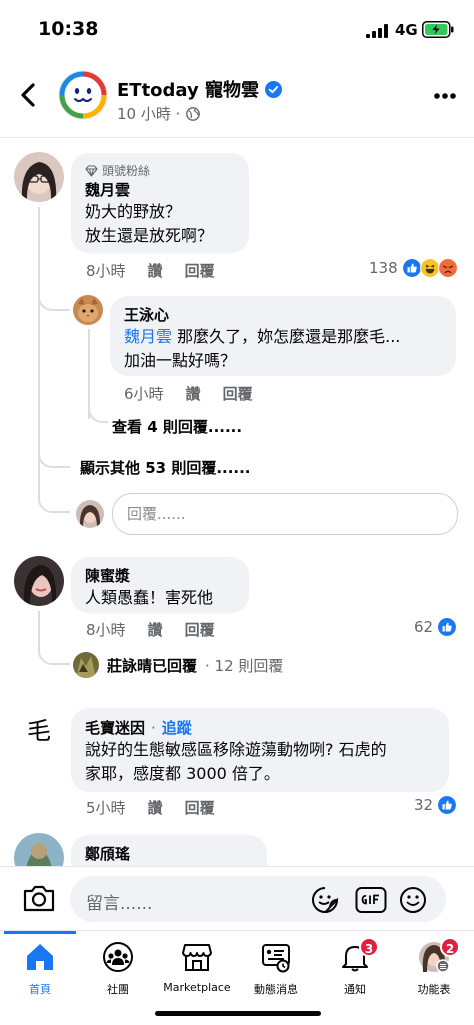 This screenshot has height=1025, width=474. I want to click on tab-feeds: 動態消息, so click(276, 966).